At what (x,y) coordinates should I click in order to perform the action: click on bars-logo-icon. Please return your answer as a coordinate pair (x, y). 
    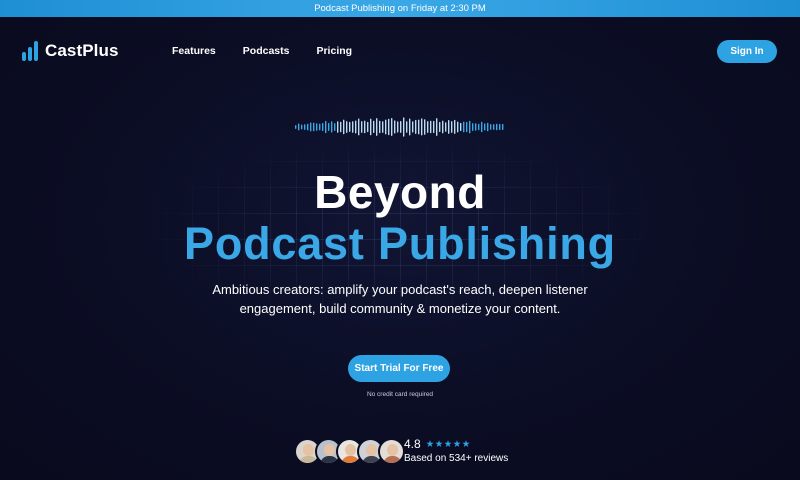
    Looking at the image, I should click on (30, 51).